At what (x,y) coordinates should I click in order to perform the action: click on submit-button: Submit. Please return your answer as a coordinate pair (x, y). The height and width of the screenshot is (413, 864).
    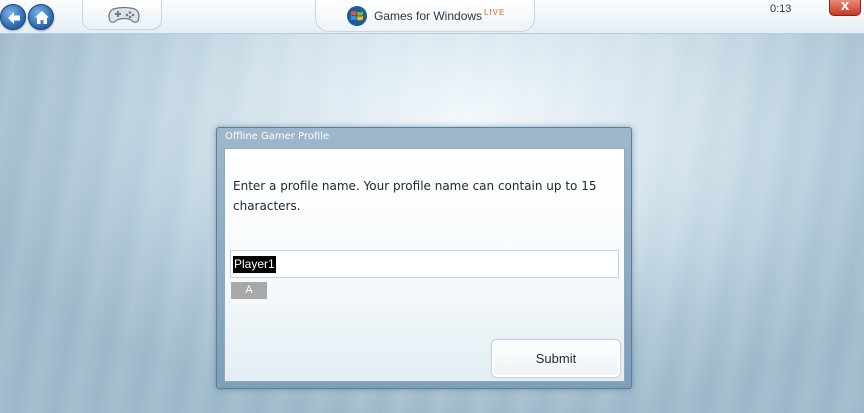
    Looking at the image, I should click on (556, 358).